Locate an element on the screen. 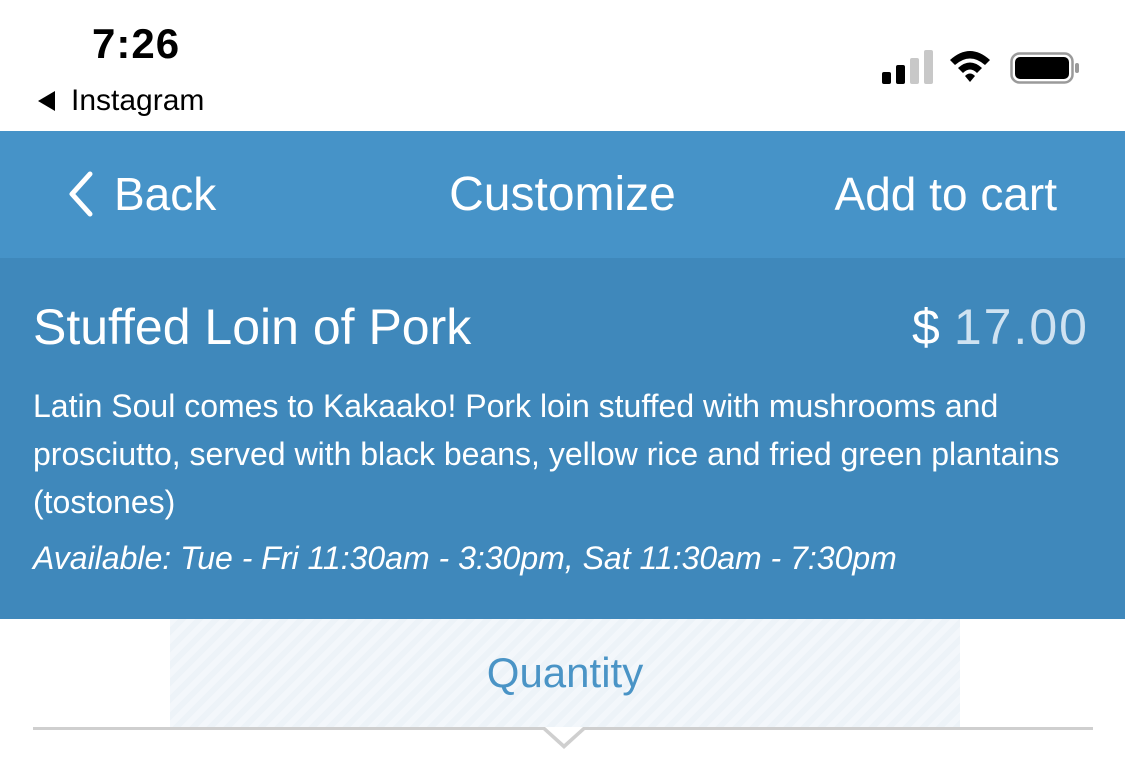 This screenshot has height=760, width=1125. quantity-label: Quantity is located at coordinates (565, 672).